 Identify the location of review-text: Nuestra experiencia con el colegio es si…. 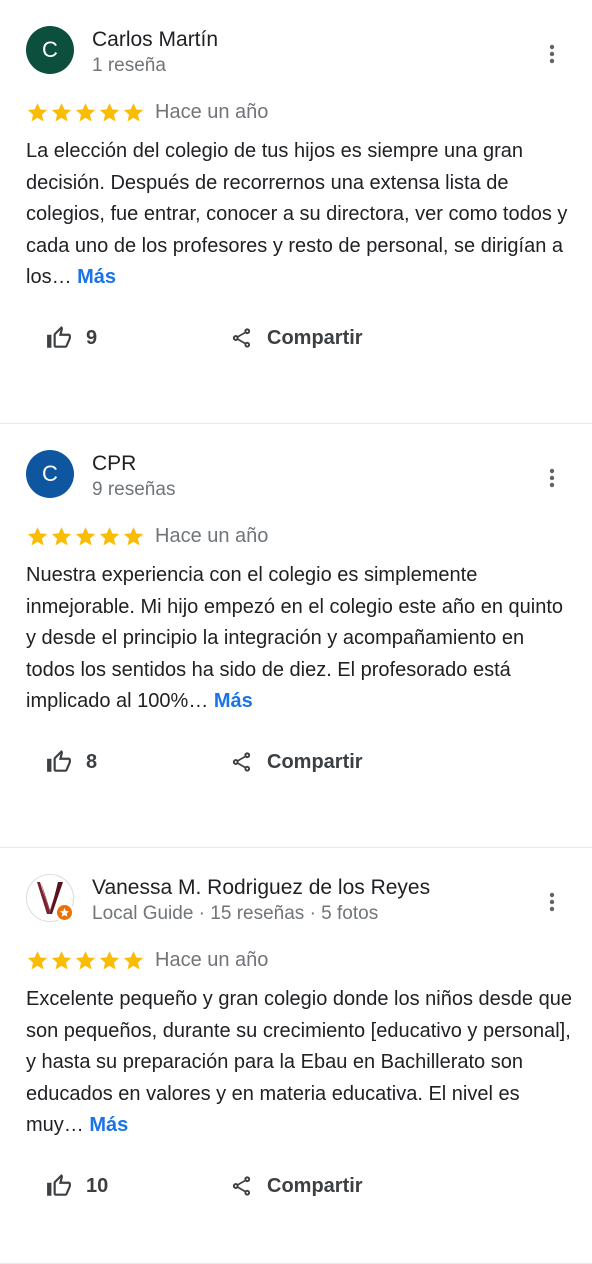
(300, 639).